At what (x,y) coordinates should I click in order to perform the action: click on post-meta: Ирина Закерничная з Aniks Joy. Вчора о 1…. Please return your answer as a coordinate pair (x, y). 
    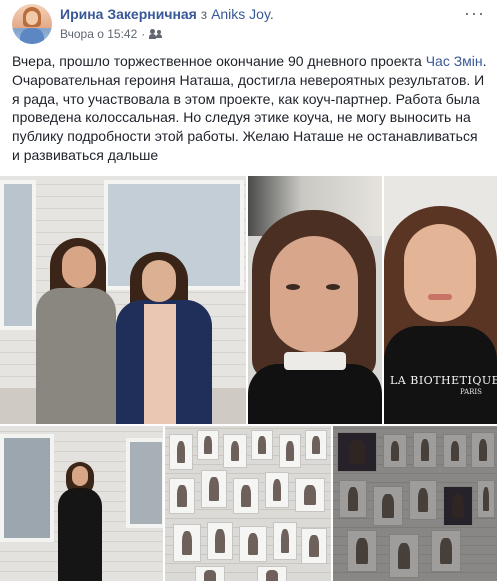
    Looking at the image, I should click on (167, 24).